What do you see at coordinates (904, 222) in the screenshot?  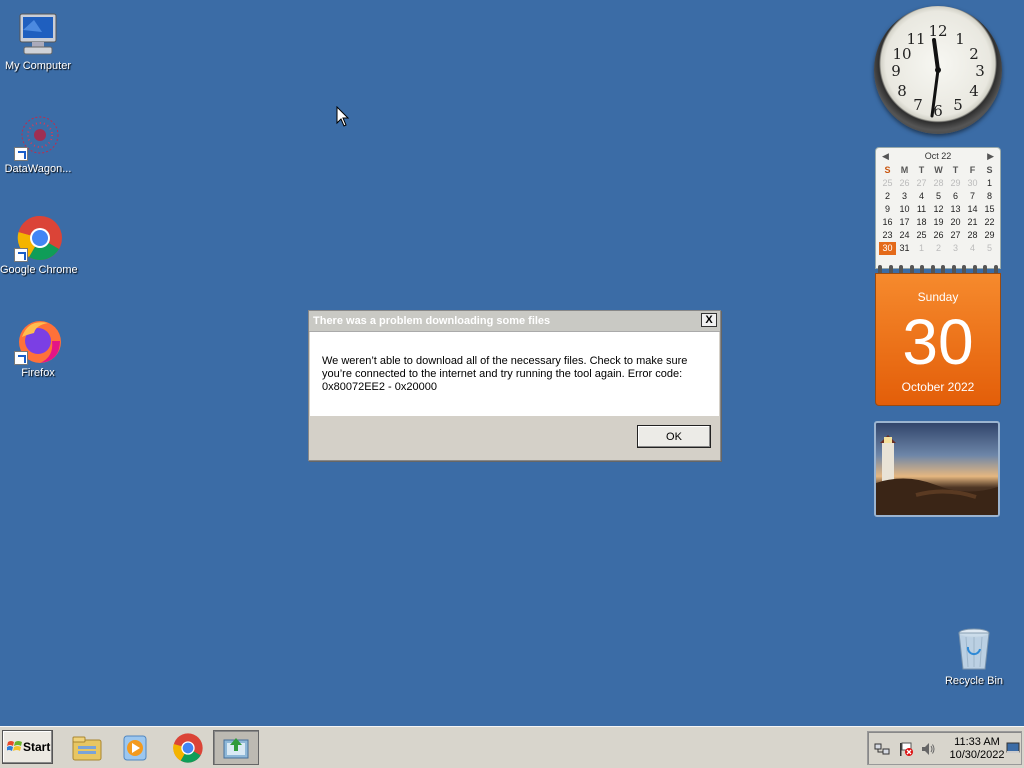 I see `calendar-day-cell: 17` at bounding box center [904, 222].